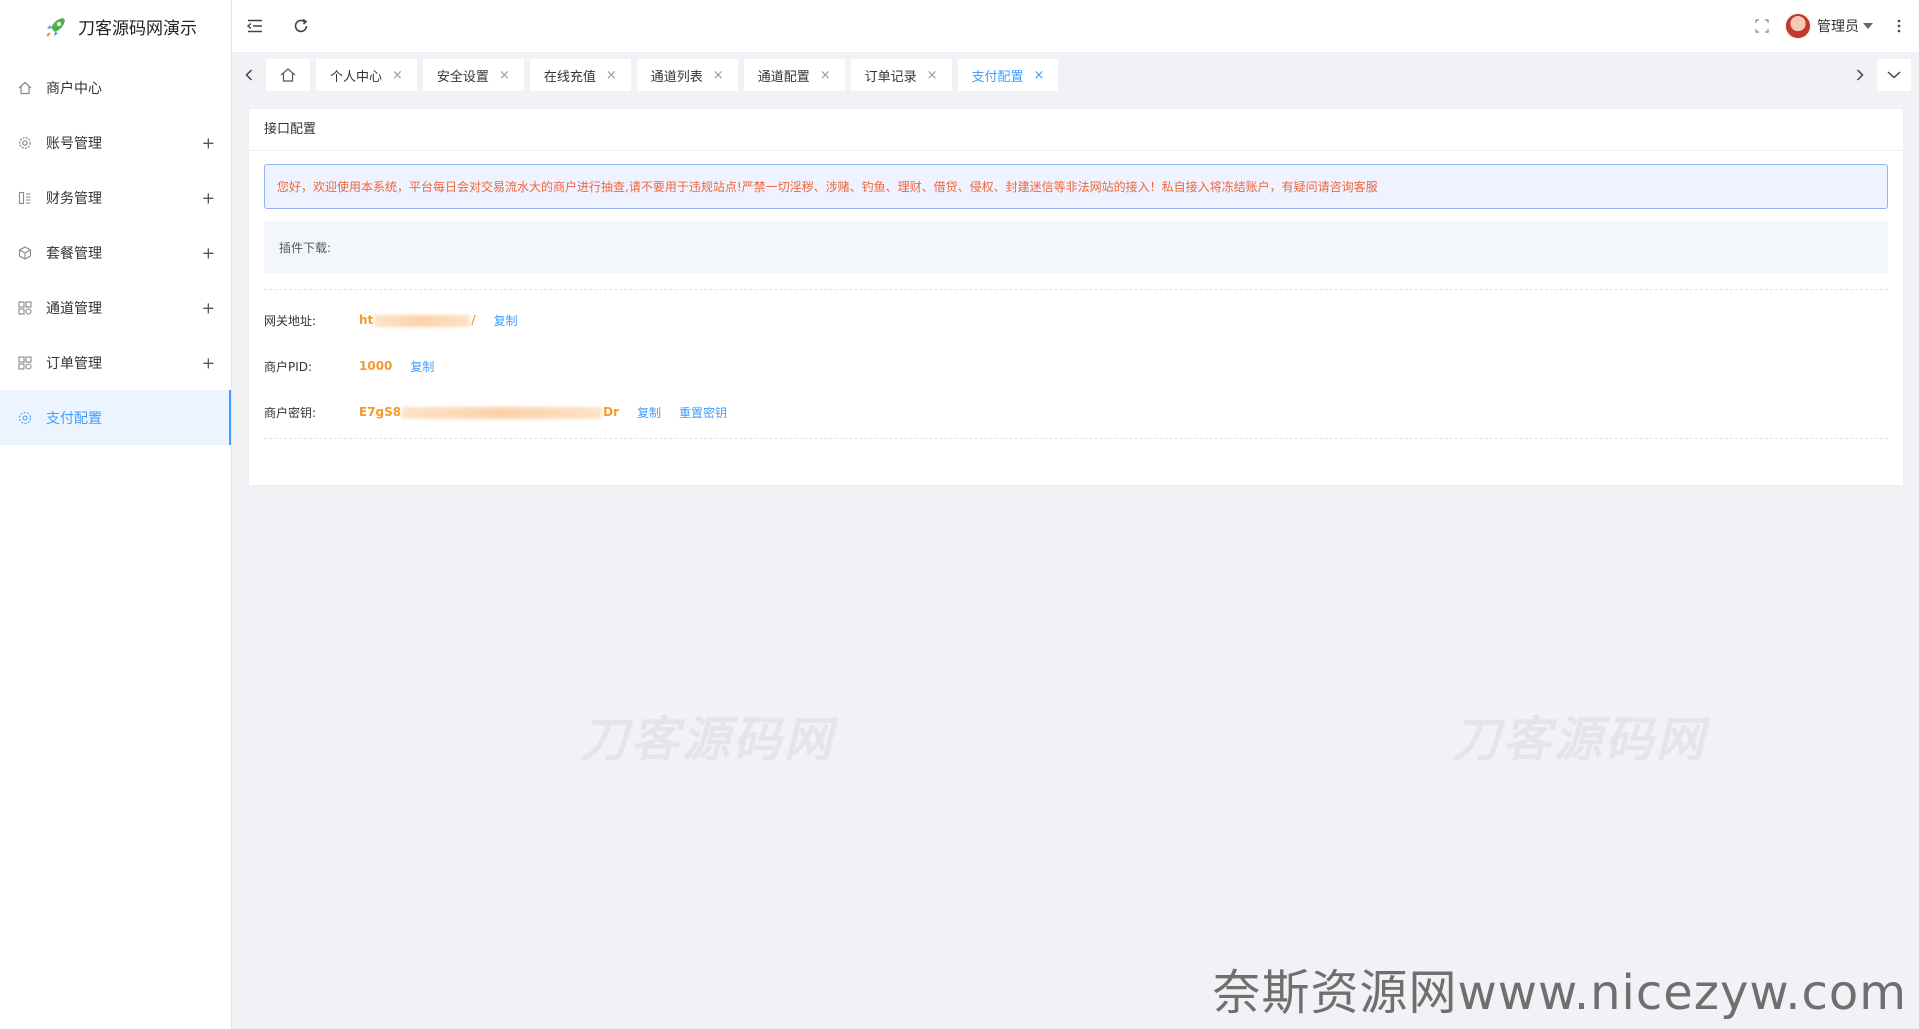 The image size is (1919, 1029). Describe the element at coordinates (1798, 26) in the screenshot. I see `avatar` at that location.